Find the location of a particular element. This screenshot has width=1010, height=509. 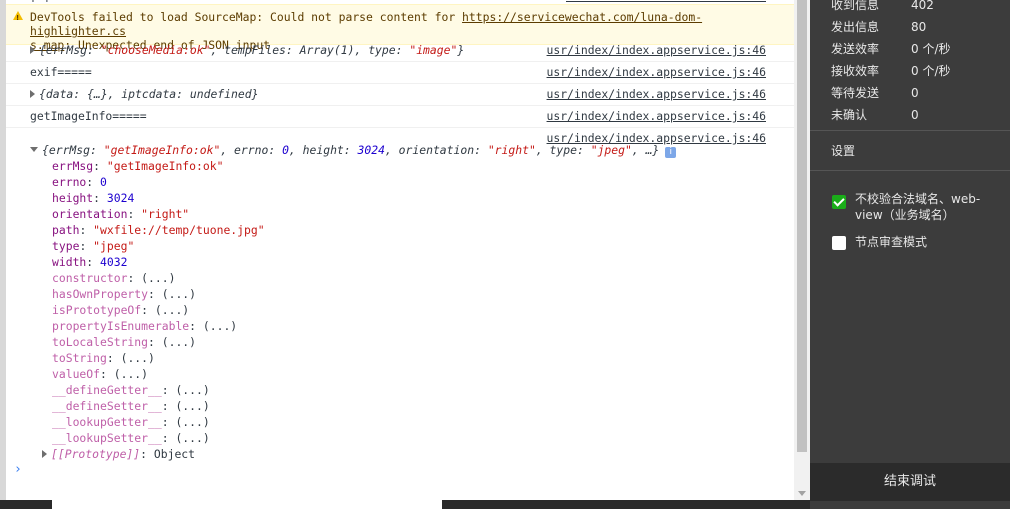

property-key: __lookupSetter__ is located at coordinates (107, 438).